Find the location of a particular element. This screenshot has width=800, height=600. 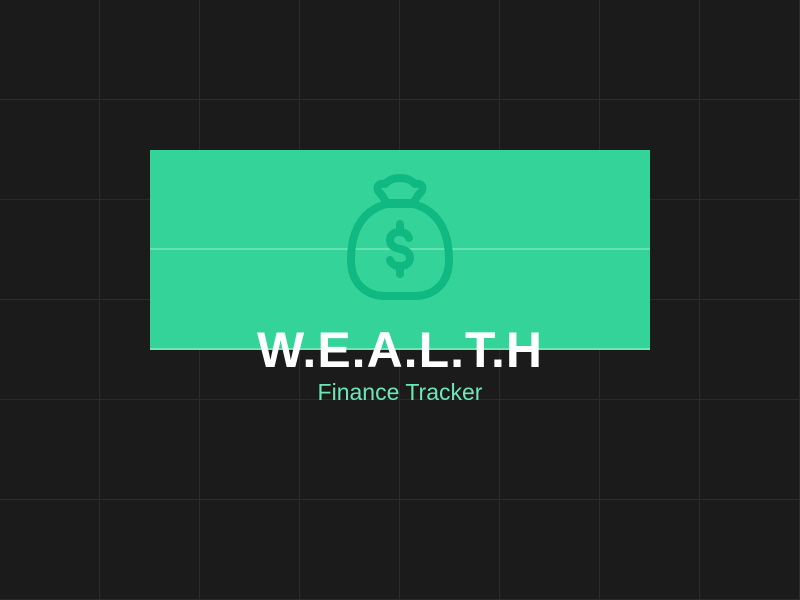

app-subtitle: Finance Tracker is located at coordinates (400, 392).